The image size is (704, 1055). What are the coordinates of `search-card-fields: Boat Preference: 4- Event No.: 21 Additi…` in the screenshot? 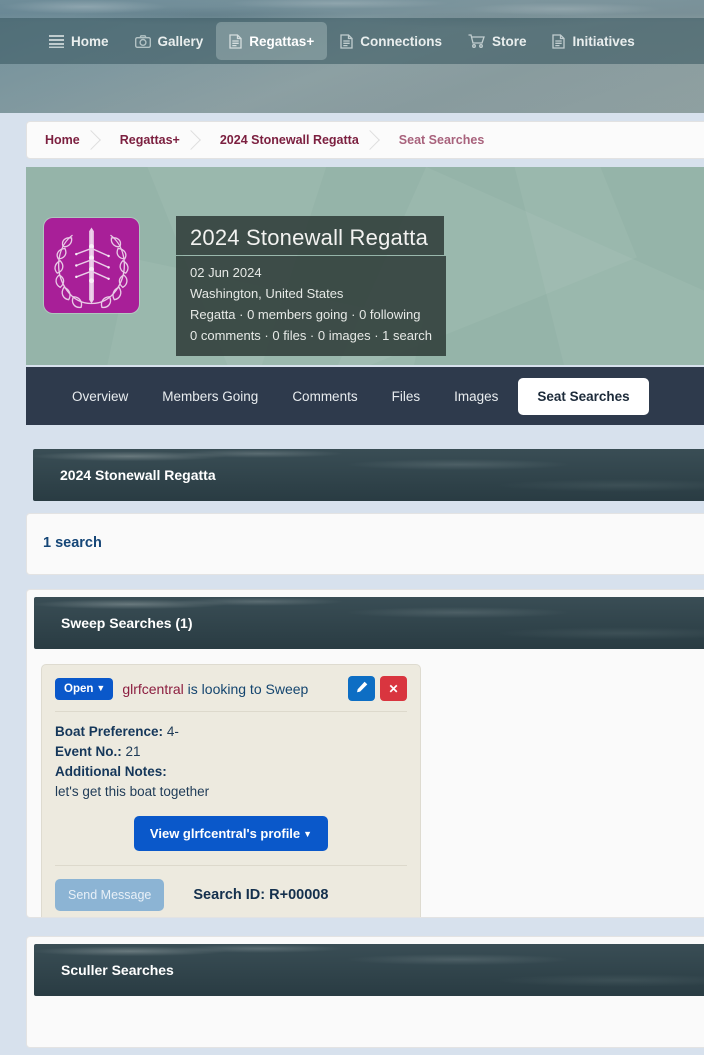 It's located at (231, 757).